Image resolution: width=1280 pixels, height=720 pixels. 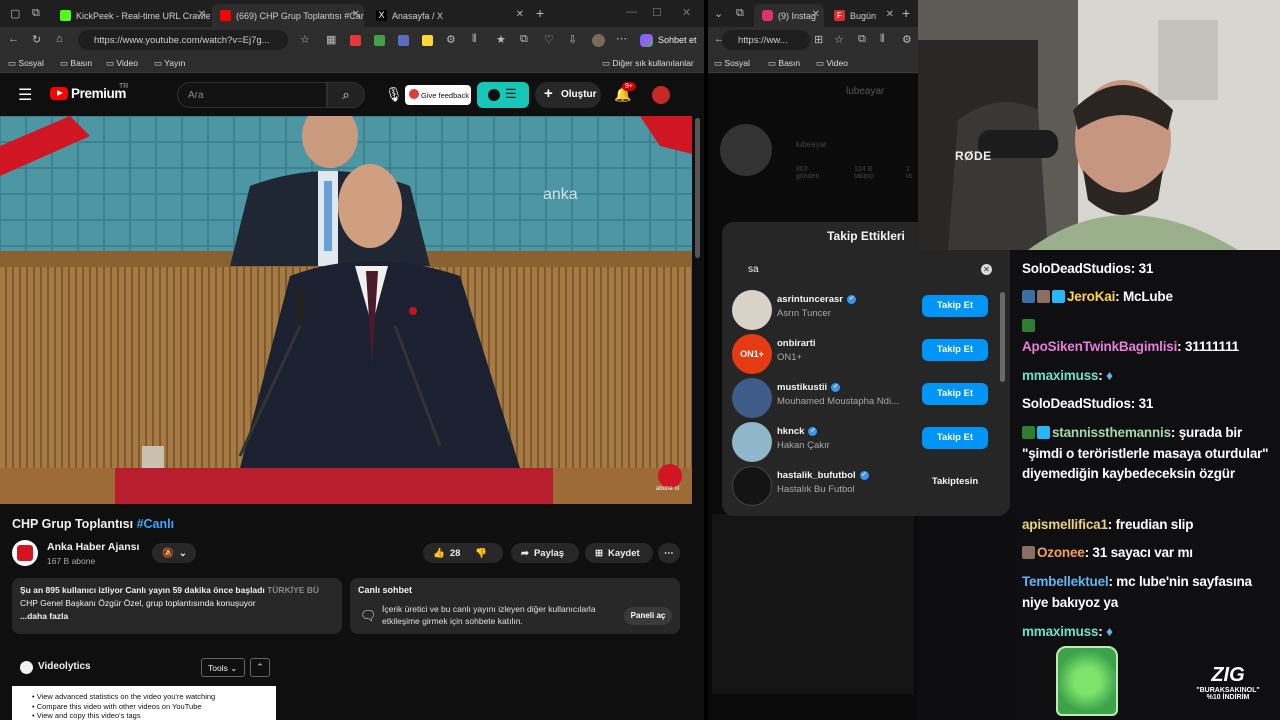 I want to click on show-more-link: ...daha fazla, so click(x=44, y=616).